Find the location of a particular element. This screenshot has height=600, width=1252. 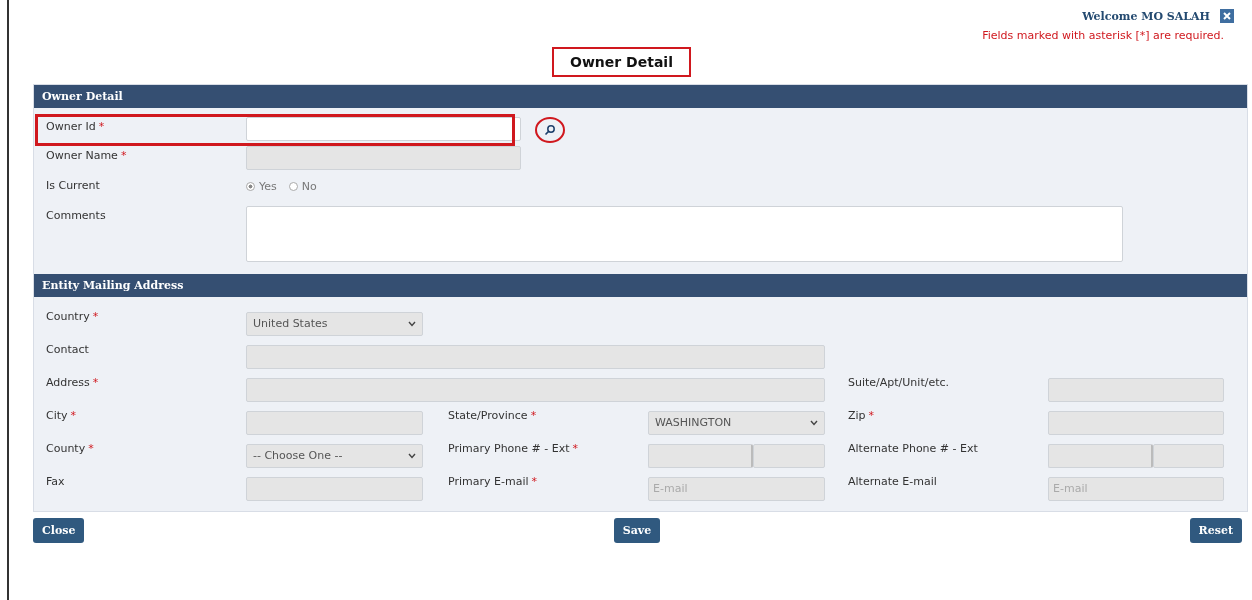

field-label: Suite/Apt/Unit/etc. is located at coordinates (899, 382).